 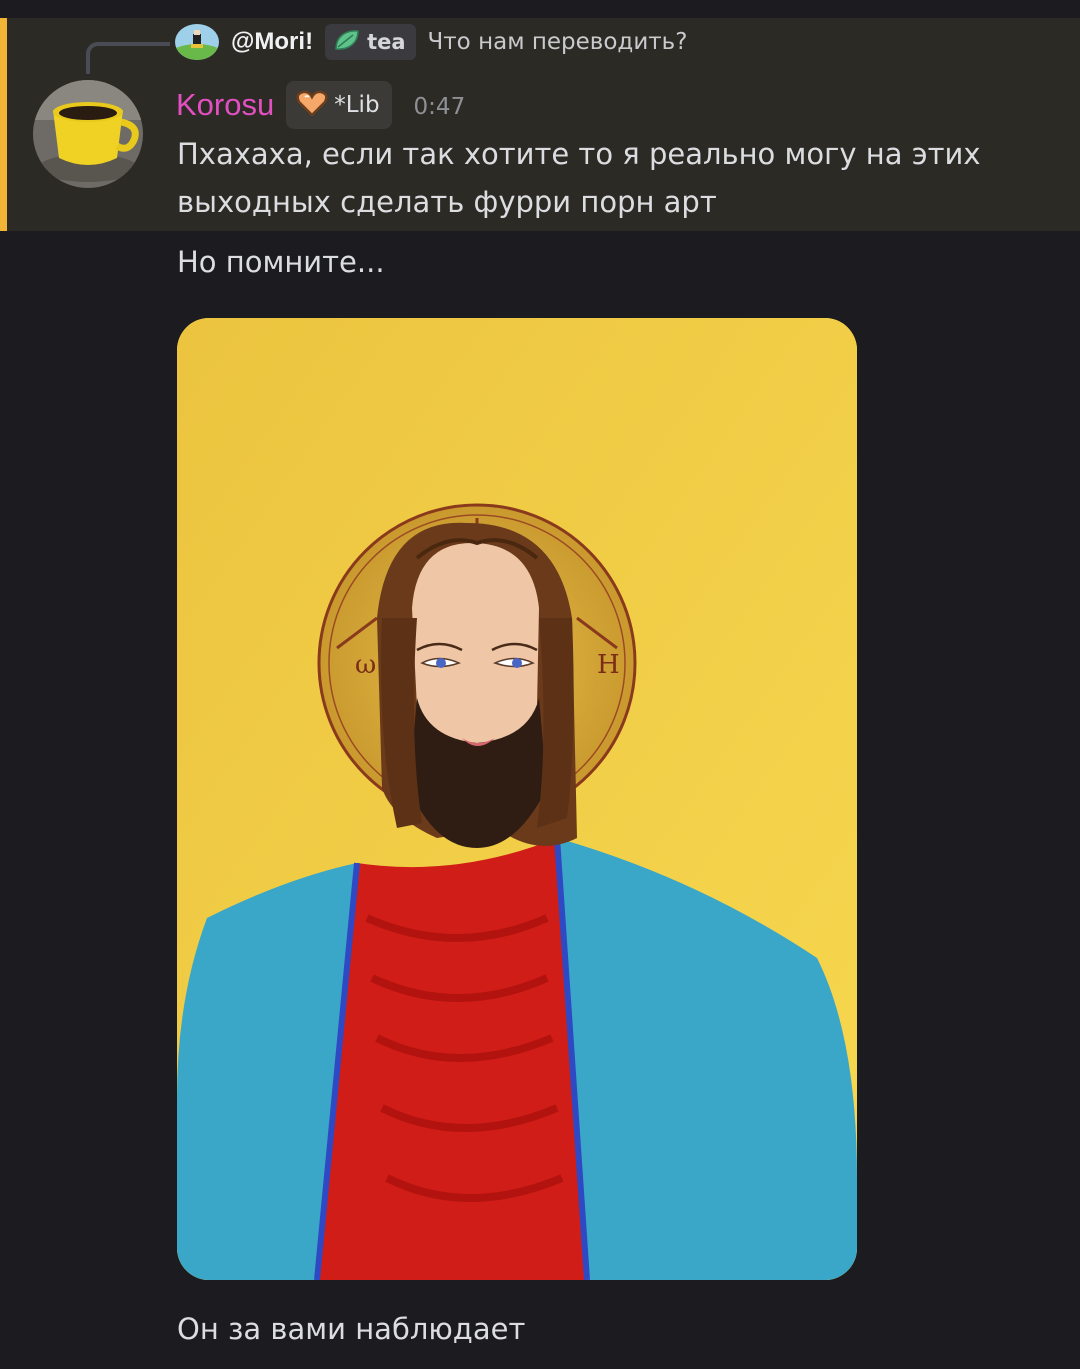 I want to click on role-label: *Lib, so click(x=357, y=105).